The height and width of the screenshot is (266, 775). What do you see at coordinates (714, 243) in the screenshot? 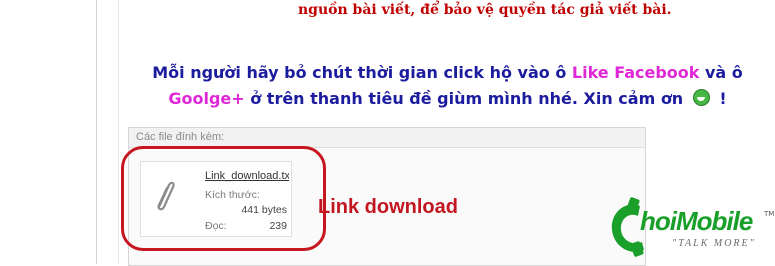
I see `watermark-tagline: "TALK MORE"` at bounding box center [714, 243].